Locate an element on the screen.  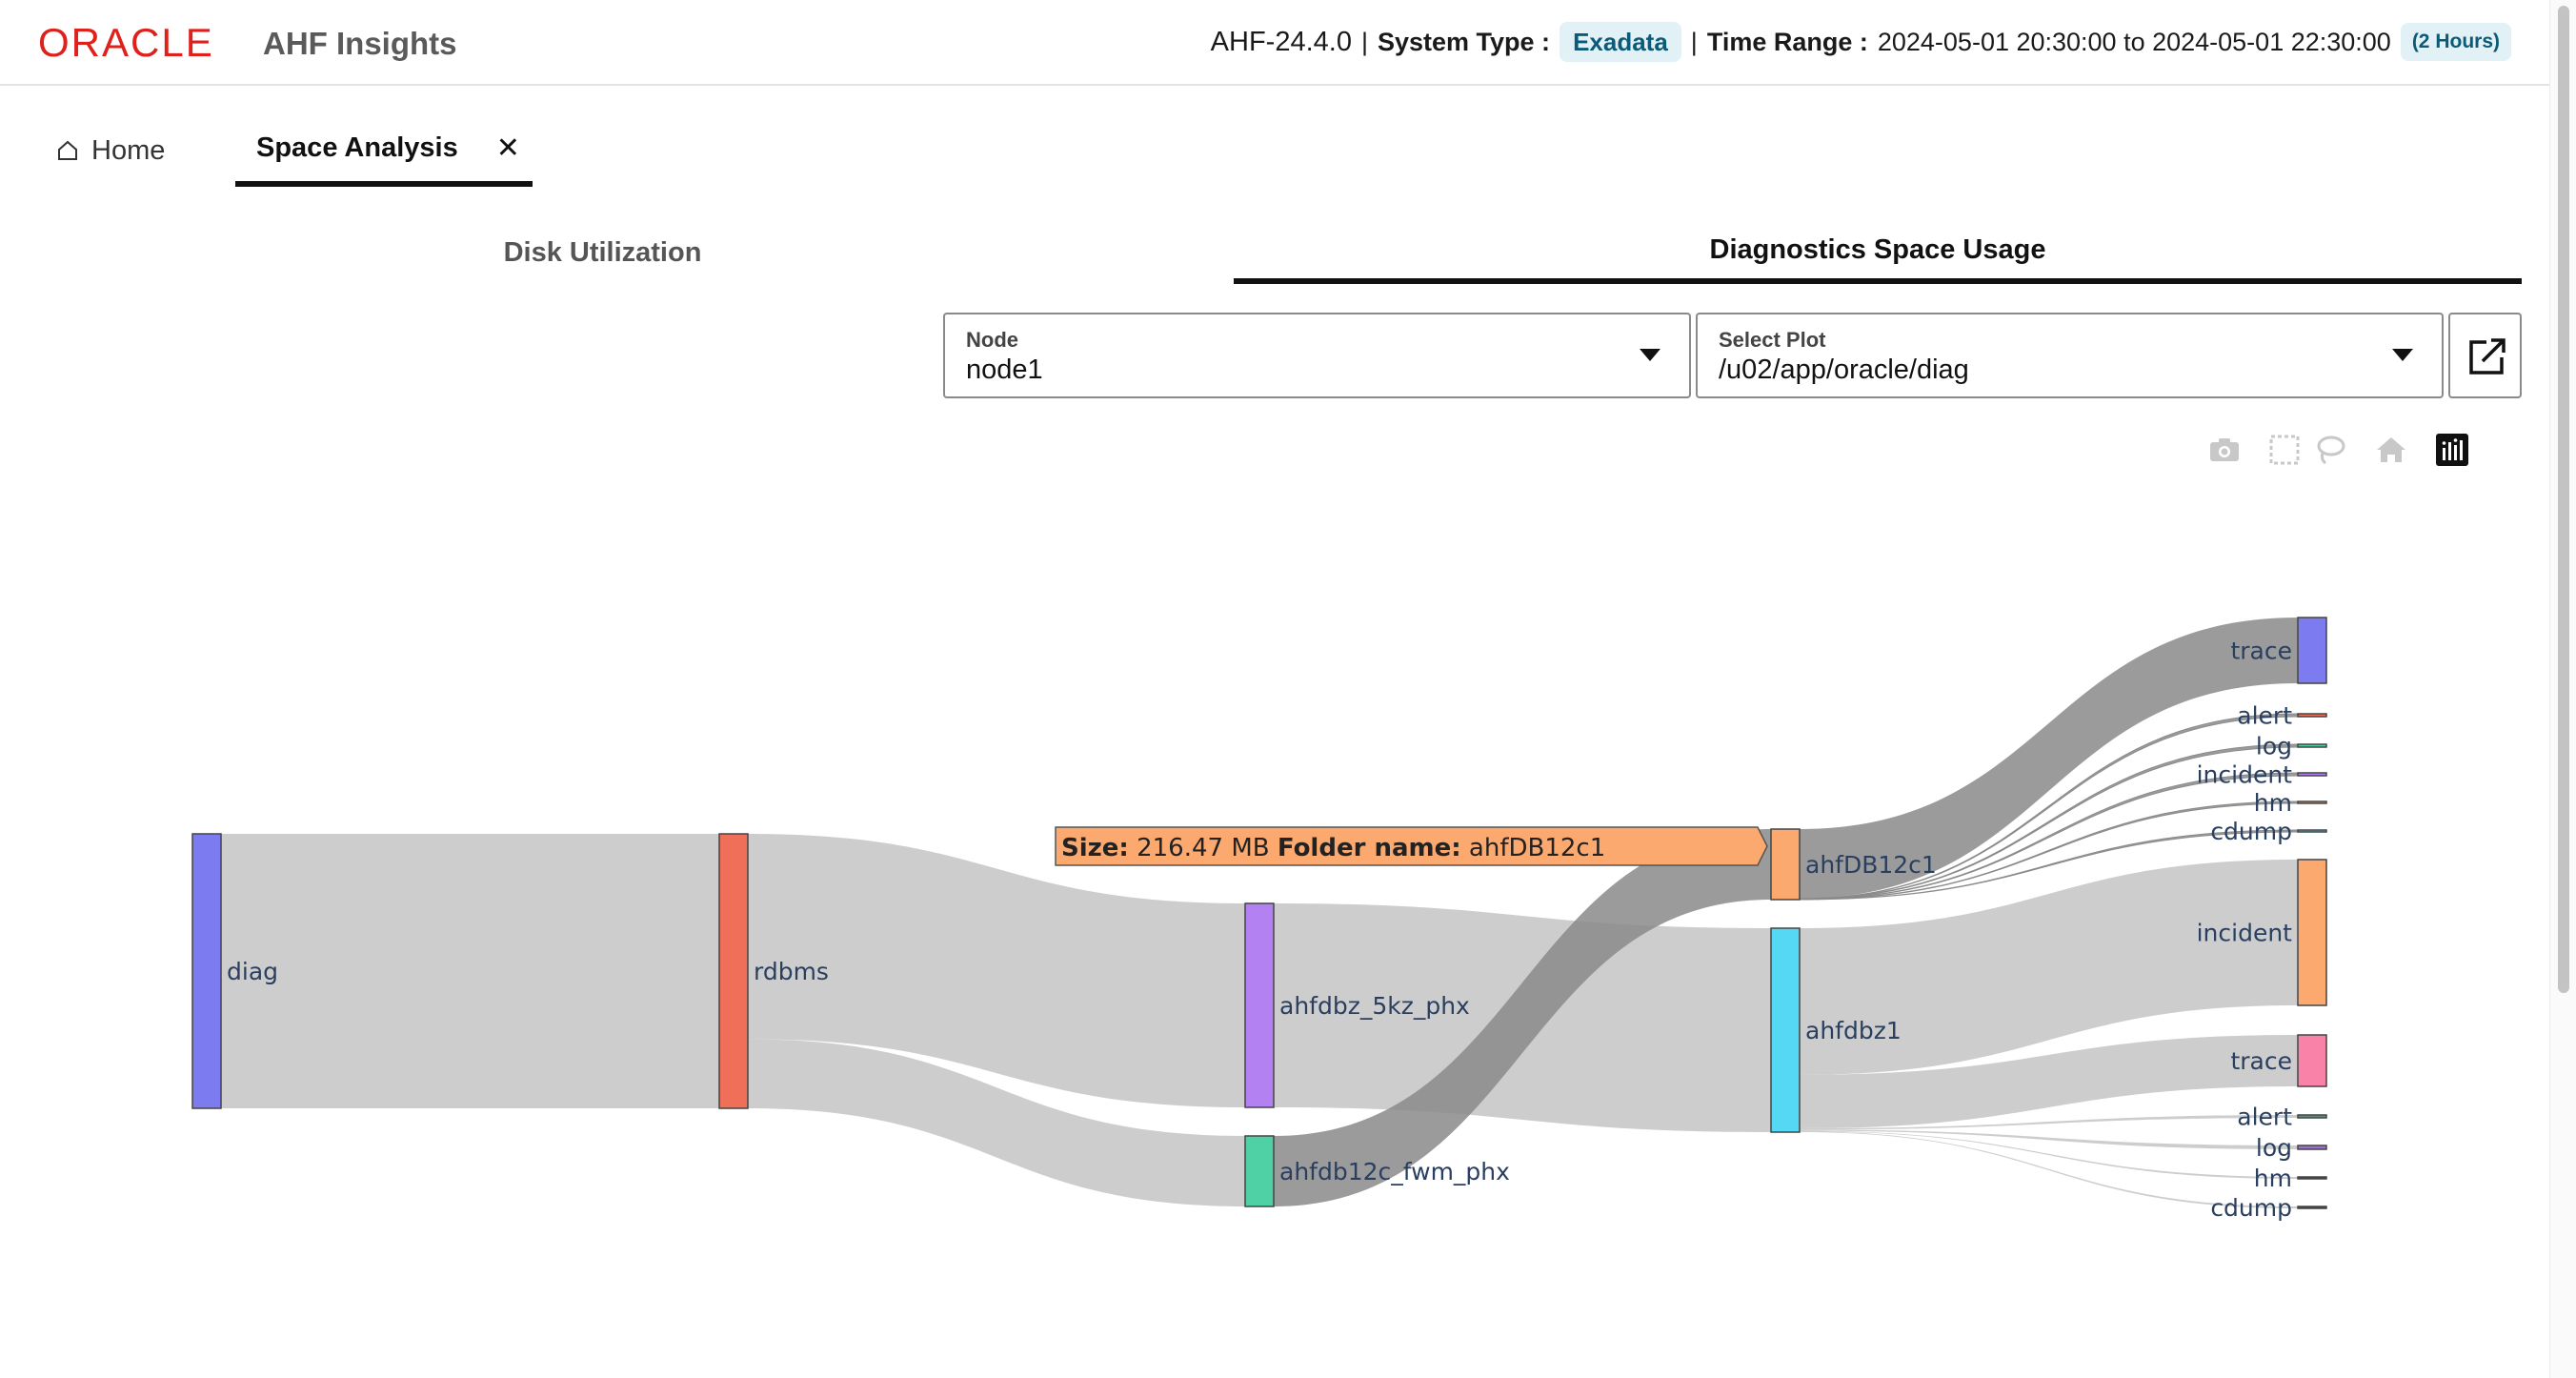
tab-space-analysis-label: Space Analysis is located at coordinates (357, 147).